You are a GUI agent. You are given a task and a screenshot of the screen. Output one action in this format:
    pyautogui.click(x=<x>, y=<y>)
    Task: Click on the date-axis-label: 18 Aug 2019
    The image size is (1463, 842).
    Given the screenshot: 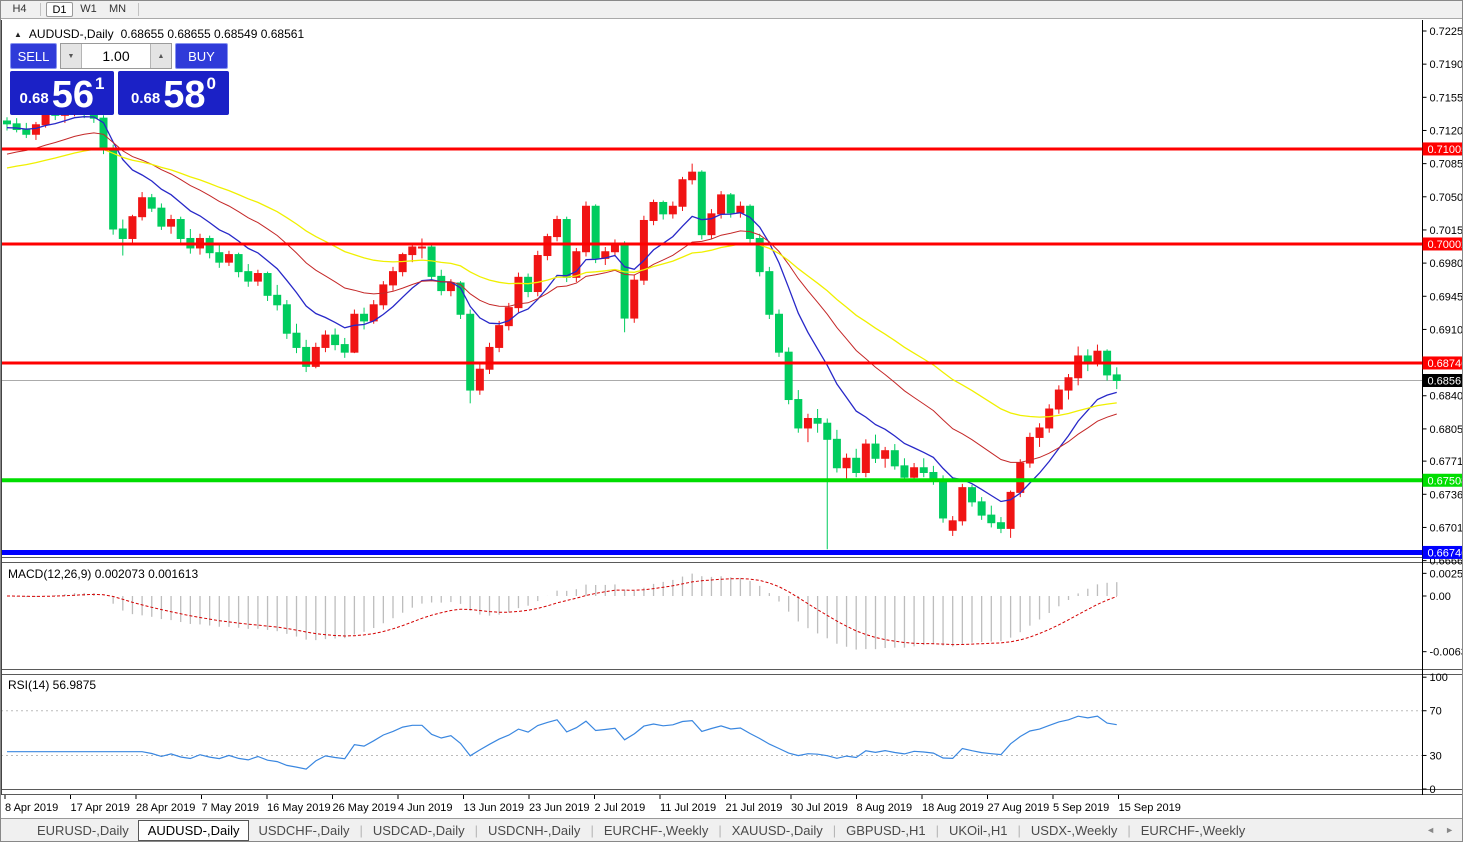 What is the action you would take?
    pyautogui.click(x=953, y=808)
    